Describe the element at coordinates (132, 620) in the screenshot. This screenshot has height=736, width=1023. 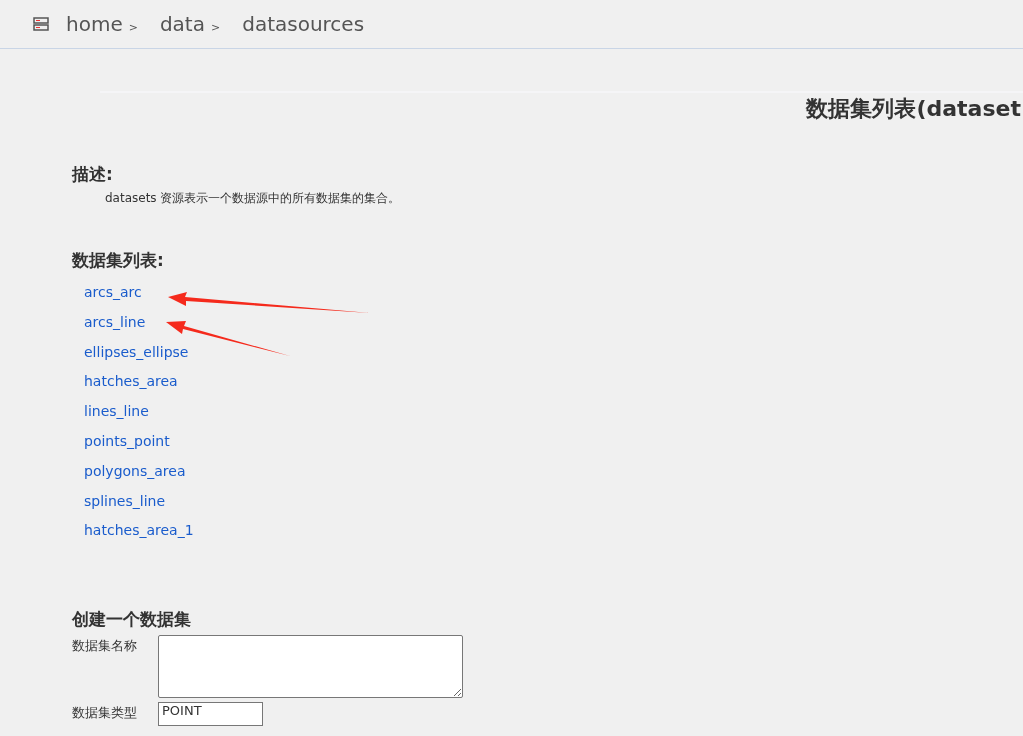
I see `section-heading: 创建一个数据集` at that location.